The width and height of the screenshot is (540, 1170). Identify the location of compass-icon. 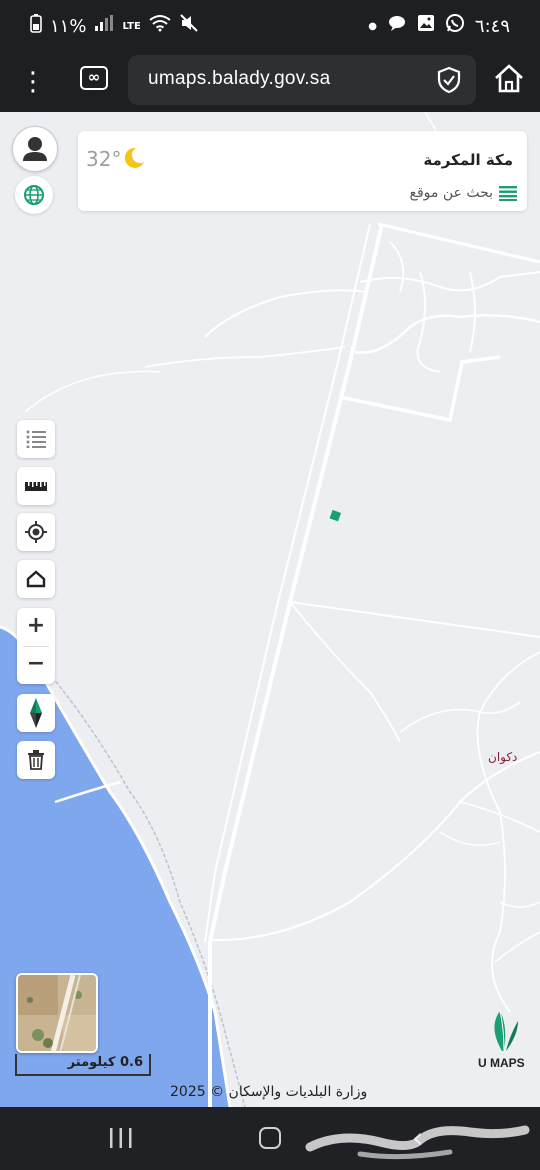
(36, 713).